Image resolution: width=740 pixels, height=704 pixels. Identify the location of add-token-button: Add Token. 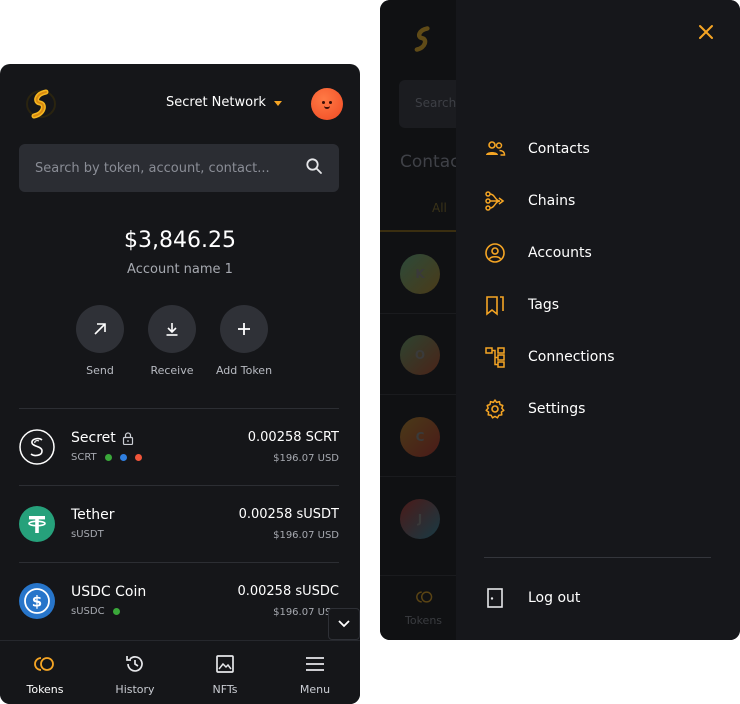
(244, 341).